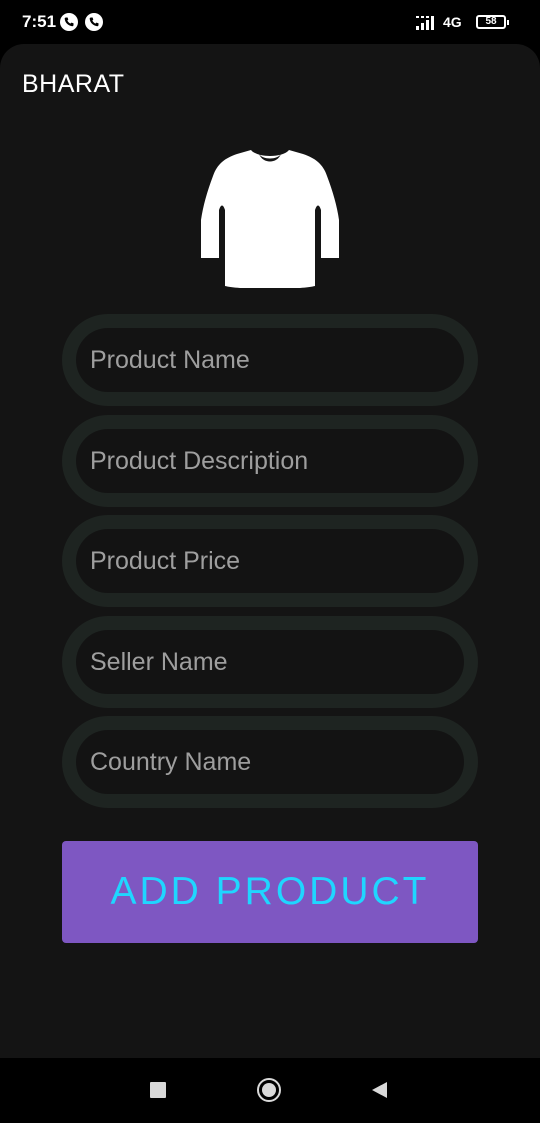  I want to click on status-bar: 7:51 4G 58, so click(270, 22).